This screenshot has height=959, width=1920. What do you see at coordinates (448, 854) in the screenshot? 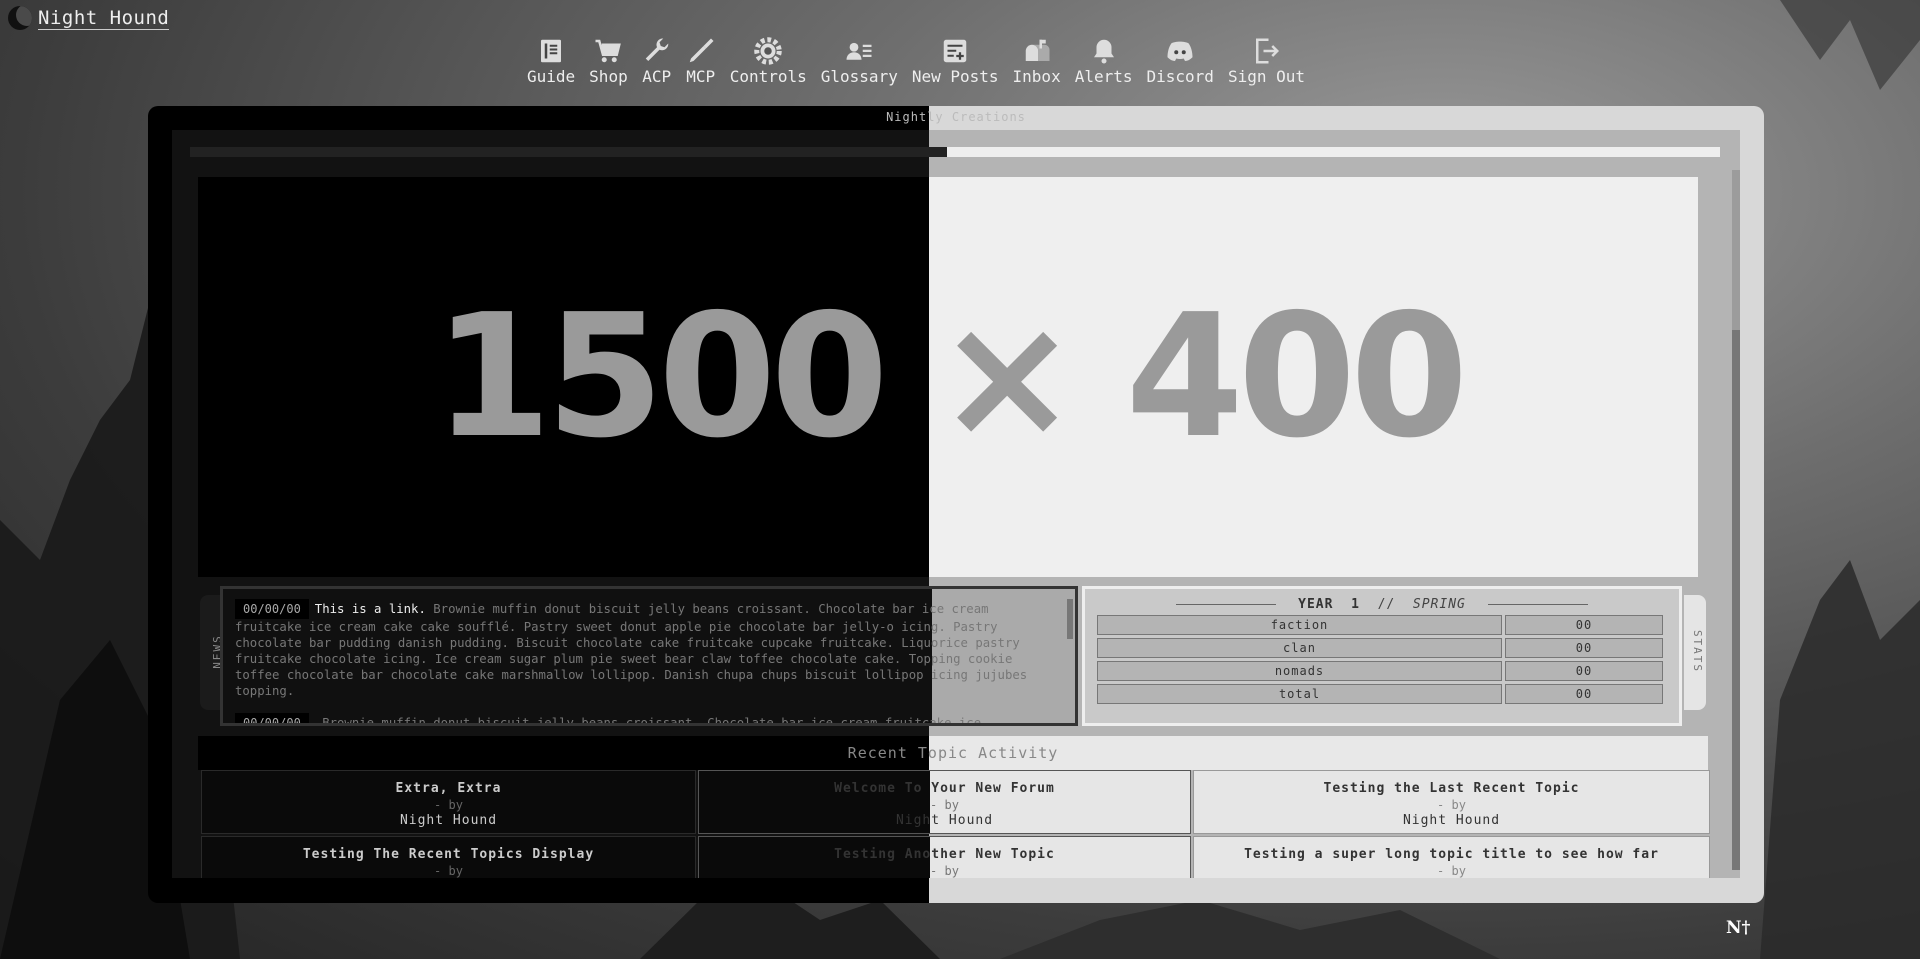
I see `topic-title: Testing The Recent Topics Display` at bounding box center [448, 854].